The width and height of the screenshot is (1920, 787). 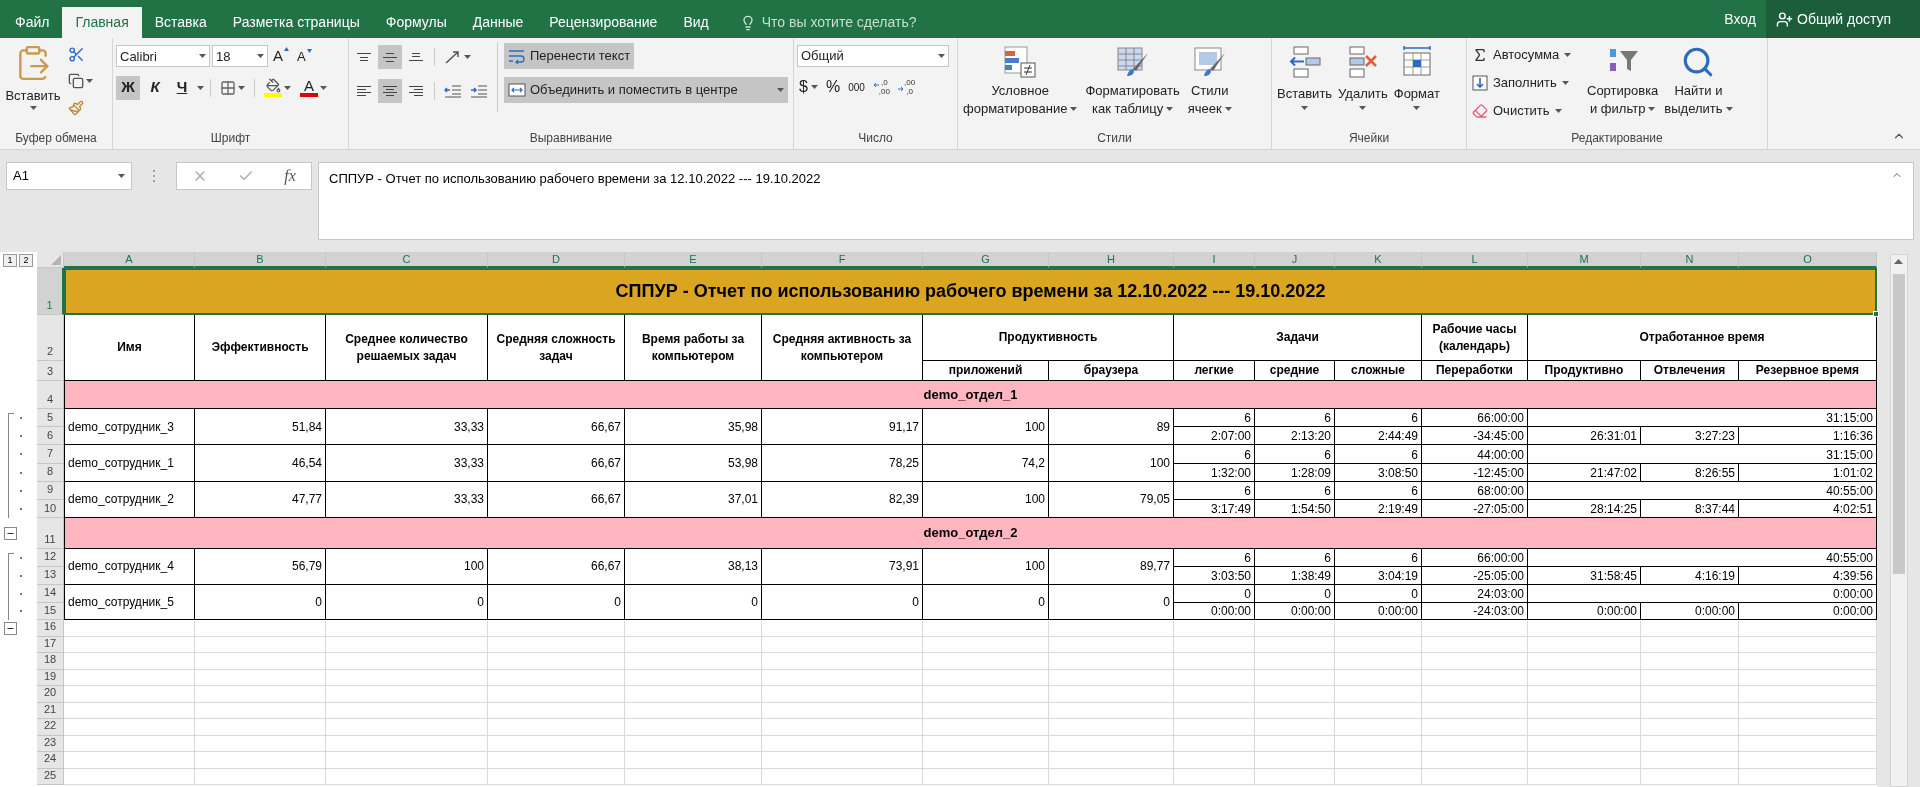 I want to click on column-header: G, so click(x=986, y=260).